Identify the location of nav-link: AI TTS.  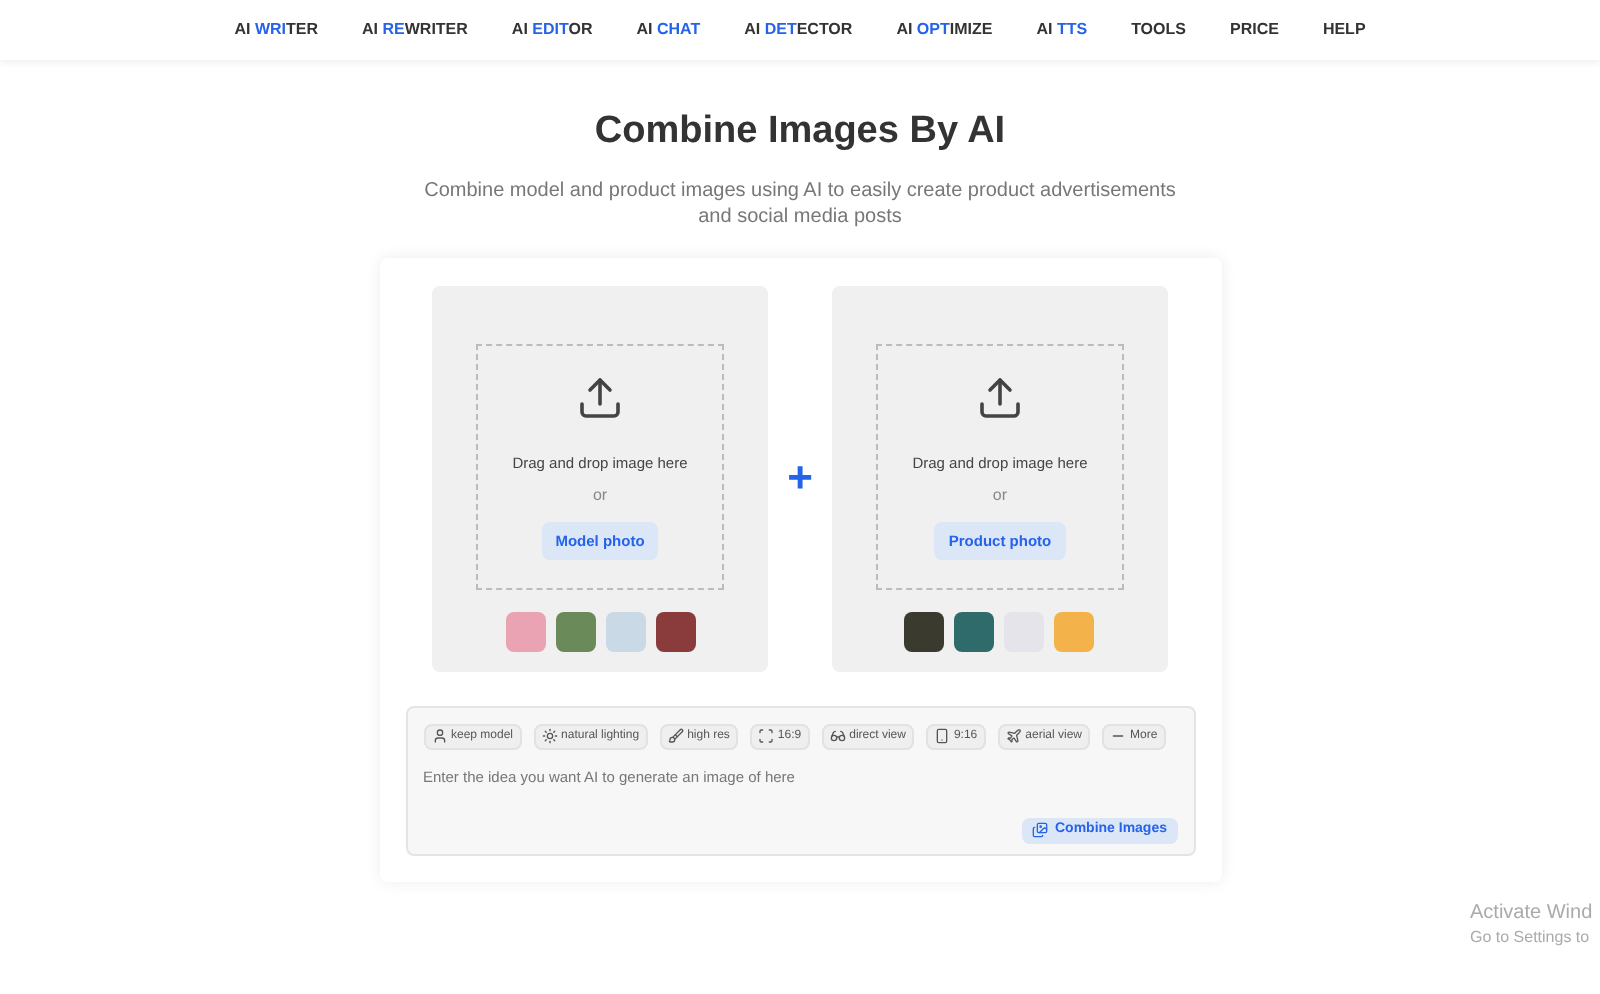
(1062, 30).